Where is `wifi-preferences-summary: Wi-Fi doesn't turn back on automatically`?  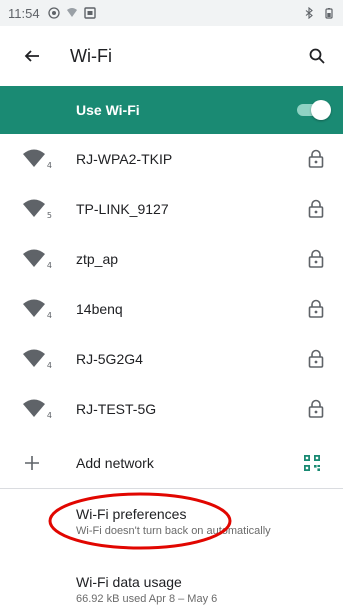 wifi-preferences-summary: Wi-Fi doesn't turn back on automatically is located at coordinates (173, 531).